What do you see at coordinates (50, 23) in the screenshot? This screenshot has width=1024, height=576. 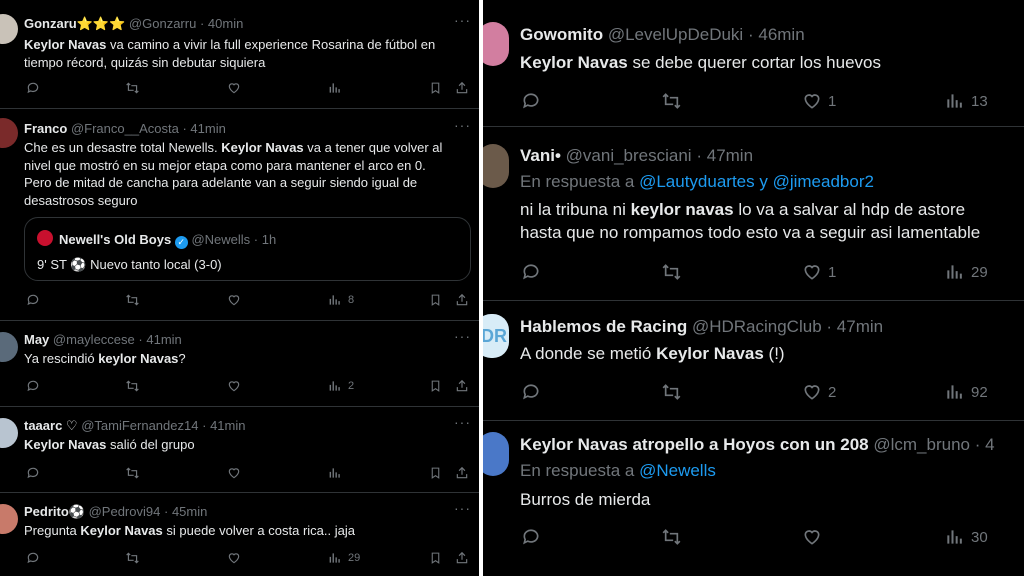 I see `author-name: Gonzaru` at bounding box center [50, 23].